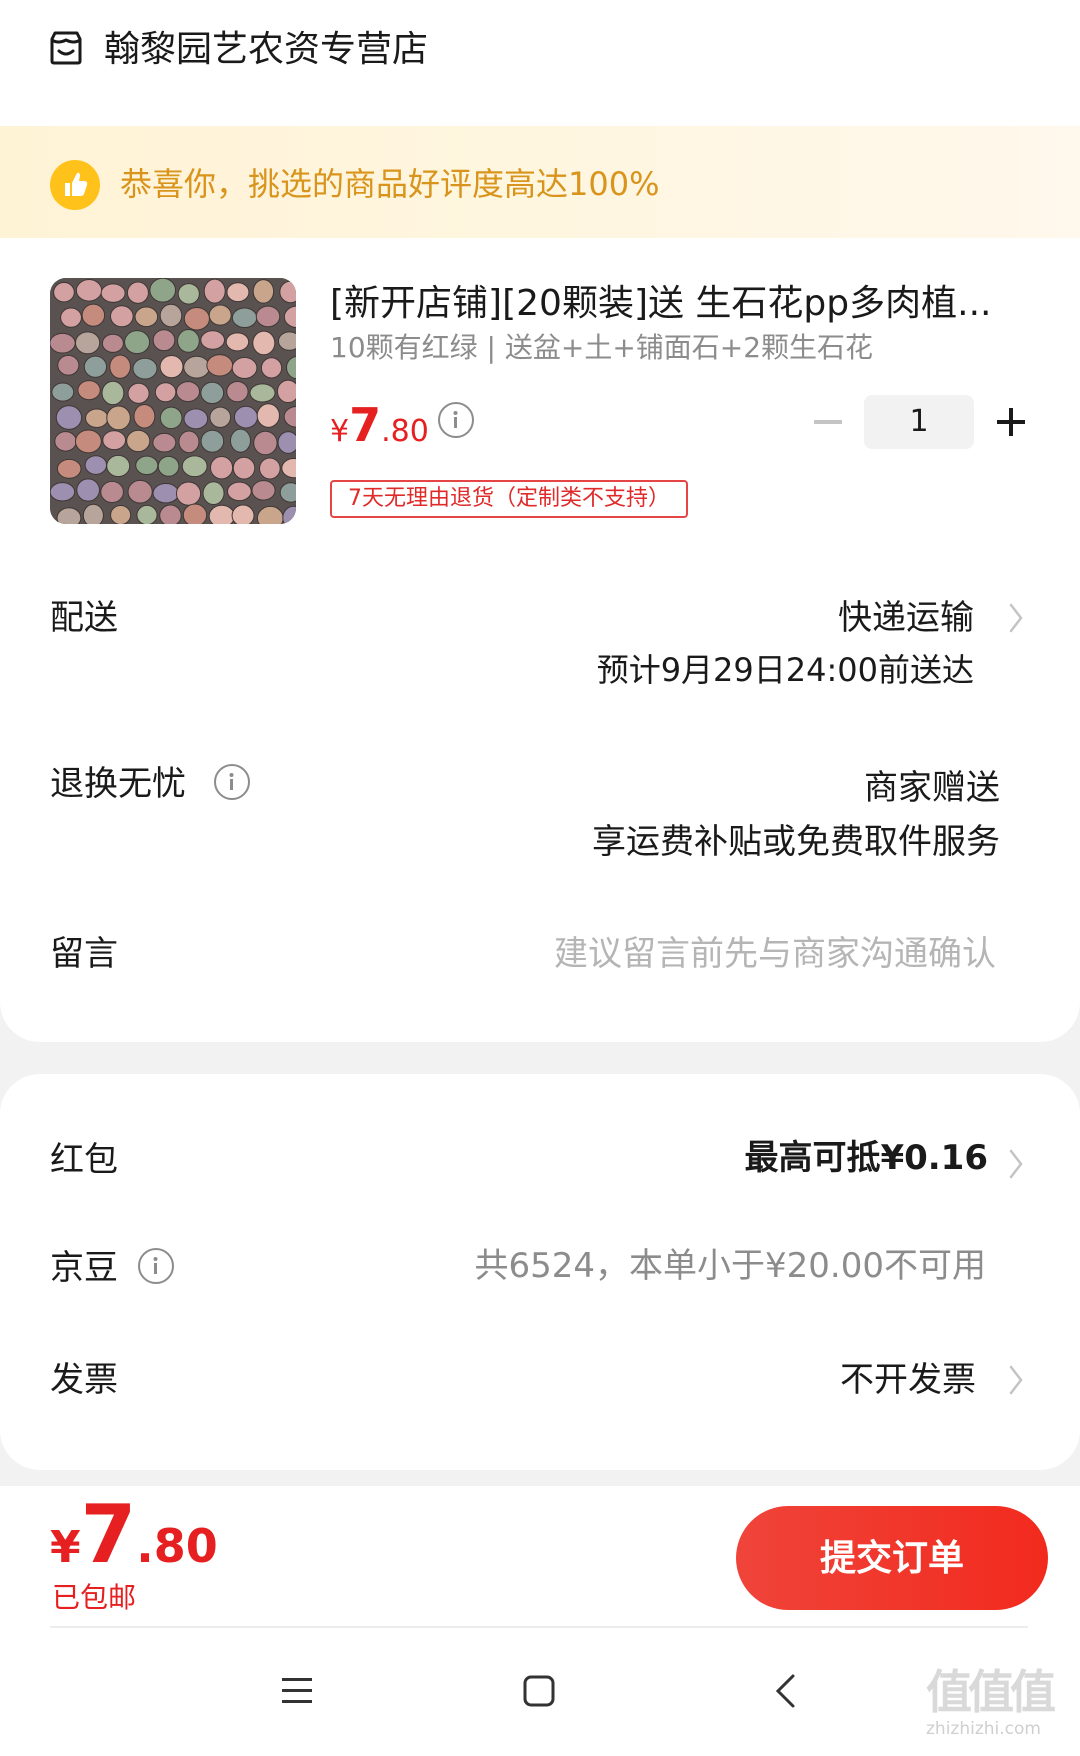 The height and width of the screenshot is (1756, 1080). Describe the element at coordinates (379, 430) in the screenshot. I see `product-price: ¥7.80` at that location.